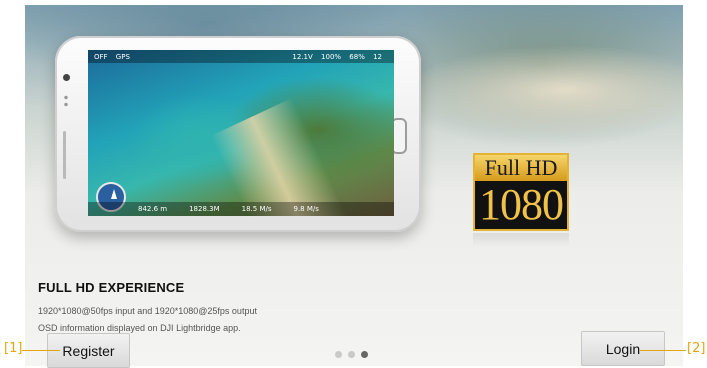 Image resolution: width=707 pixels, height=368 pixels. I want to click on callout-label-1: [1], so click(13, 348).